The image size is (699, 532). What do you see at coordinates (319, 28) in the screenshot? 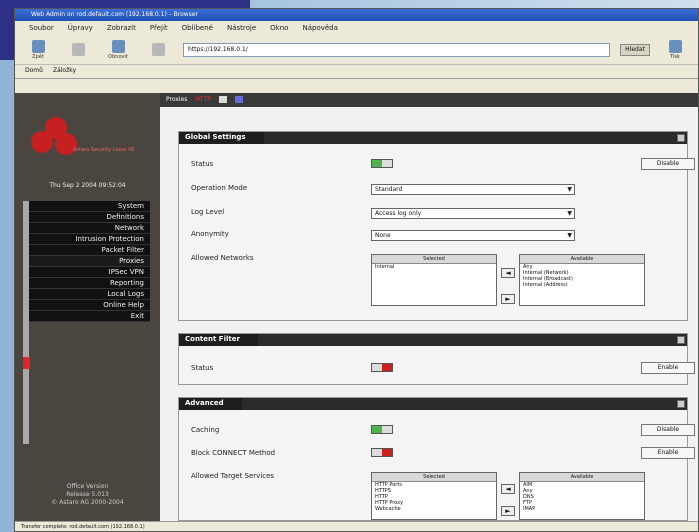
I see `menu-help: Nápověda` at bounding box center [319, 28].